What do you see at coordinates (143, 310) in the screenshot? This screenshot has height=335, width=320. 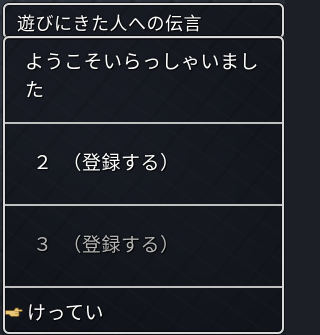 I see `menu-item-confirm: けってい` at bounding box center [143, 310].